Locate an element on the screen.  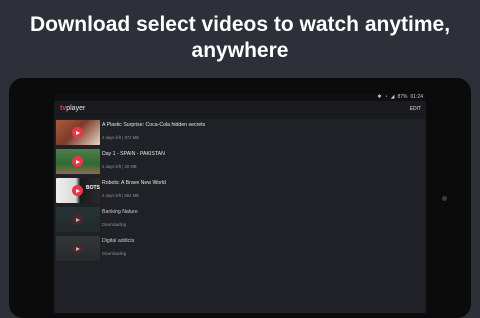
headline-line-2: anywhere is located at coordinates (240, 50).